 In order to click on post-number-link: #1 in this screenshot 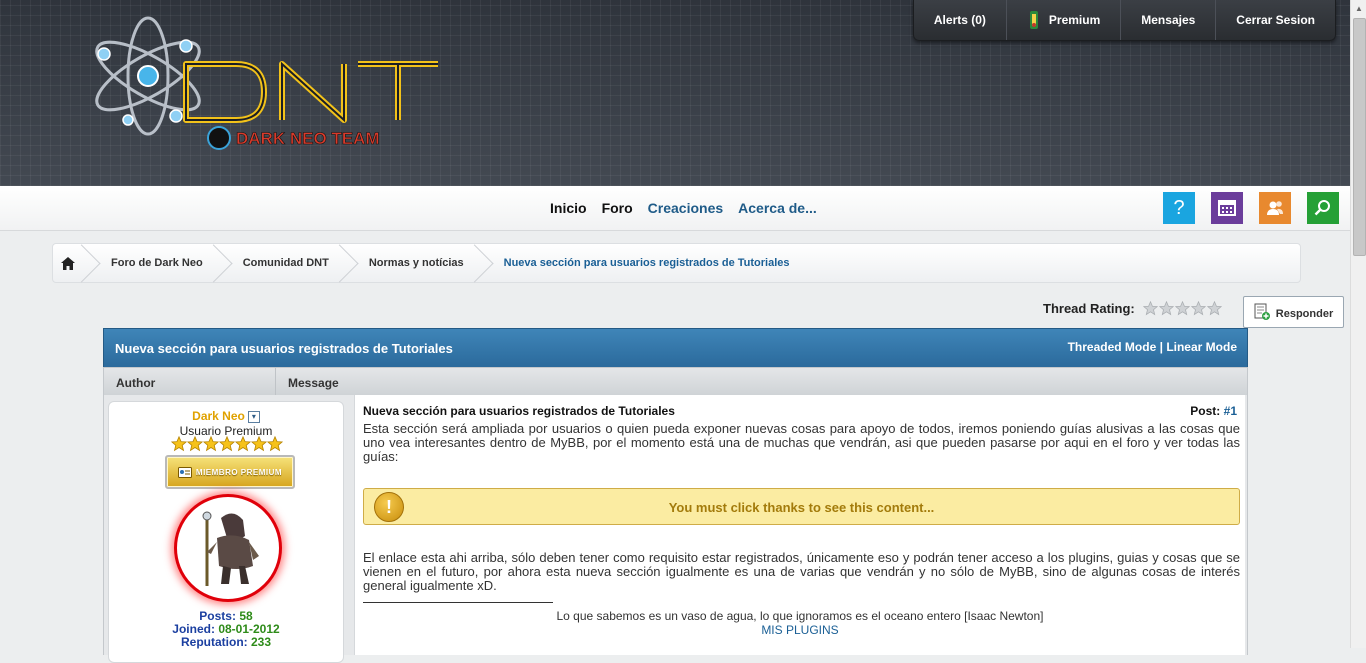, I will do `click(1230, 411)`.